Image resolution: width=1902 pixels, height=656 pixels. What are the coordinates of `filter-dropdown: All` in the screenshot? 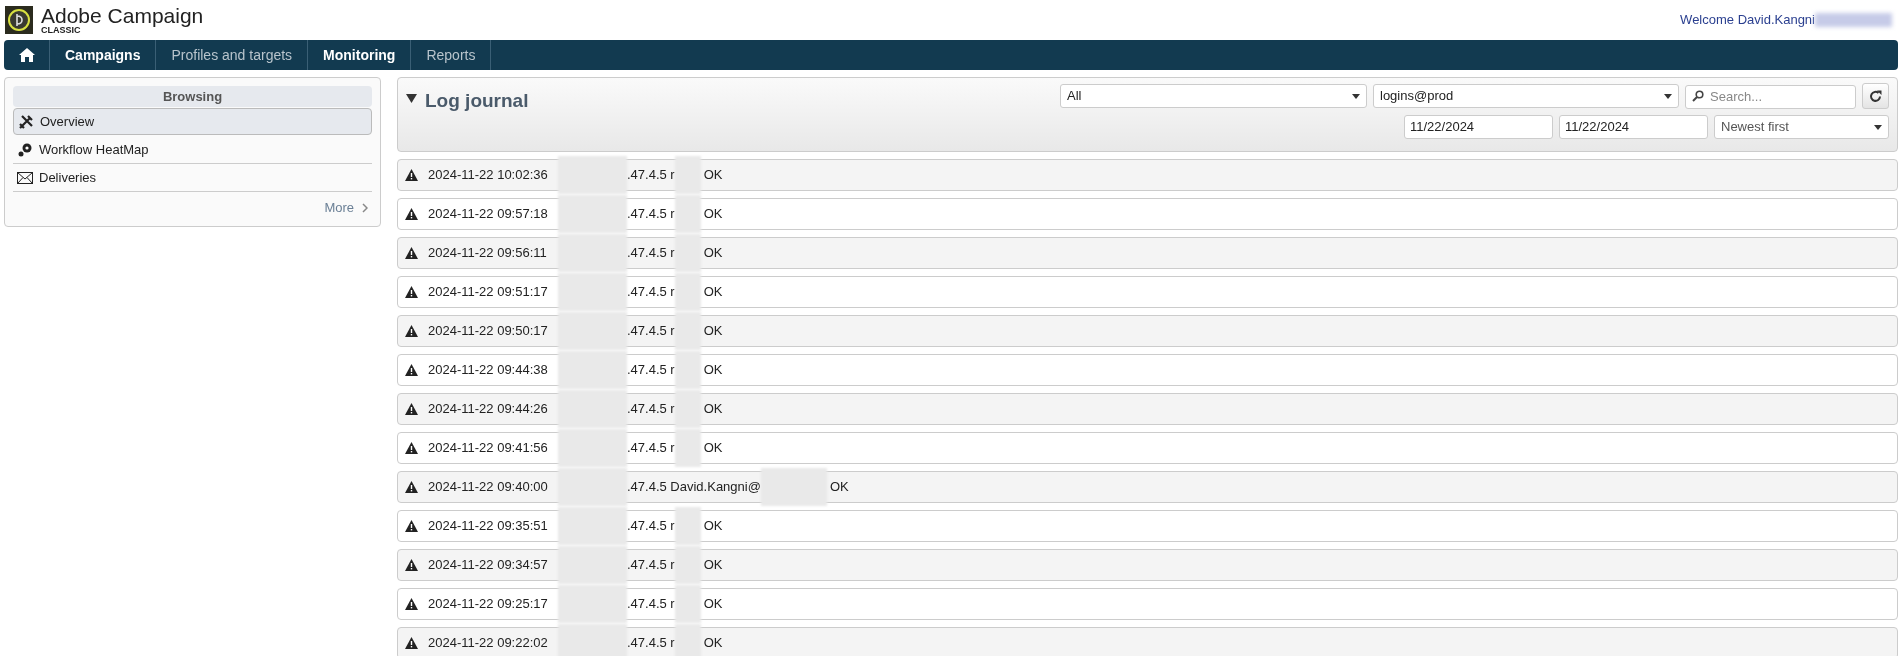 It's located at (1213, 96).